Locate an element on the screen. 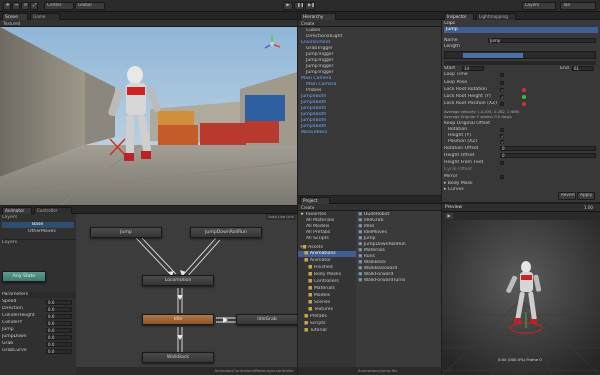  tab-project: Project is located at coordinates (315, 200).